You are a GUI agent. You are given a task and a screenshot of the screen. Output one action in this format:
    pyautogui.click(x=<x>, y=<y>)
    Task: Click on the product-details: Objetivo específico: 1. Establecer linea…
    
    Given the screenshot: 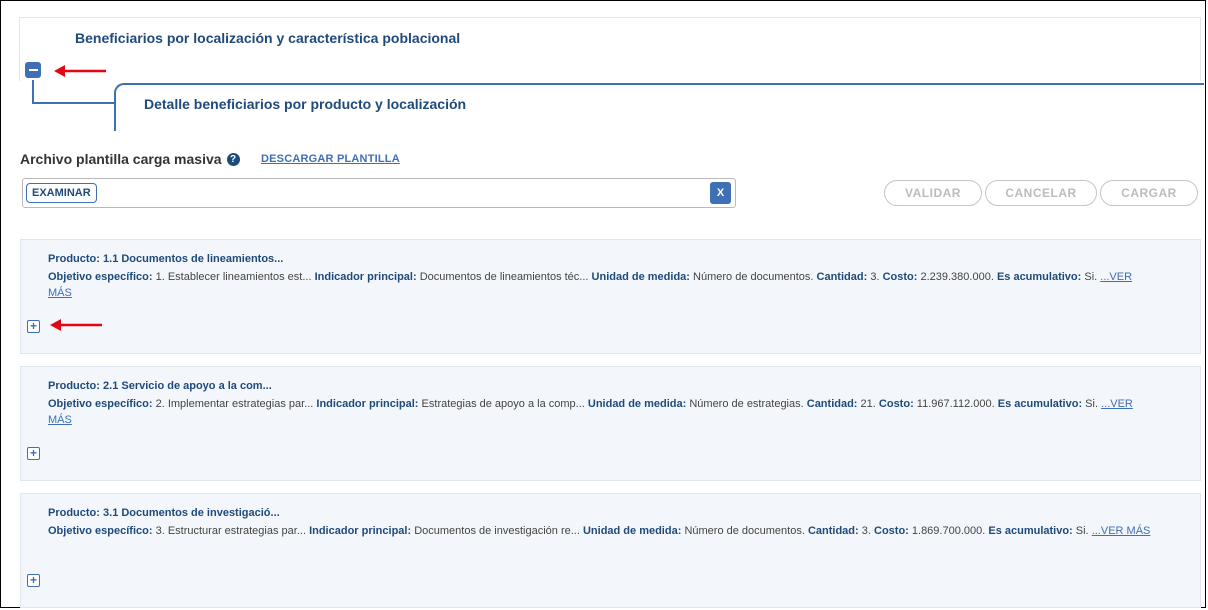 What is the action you would take?
    pyautogui.click(x=590, y=285)
    